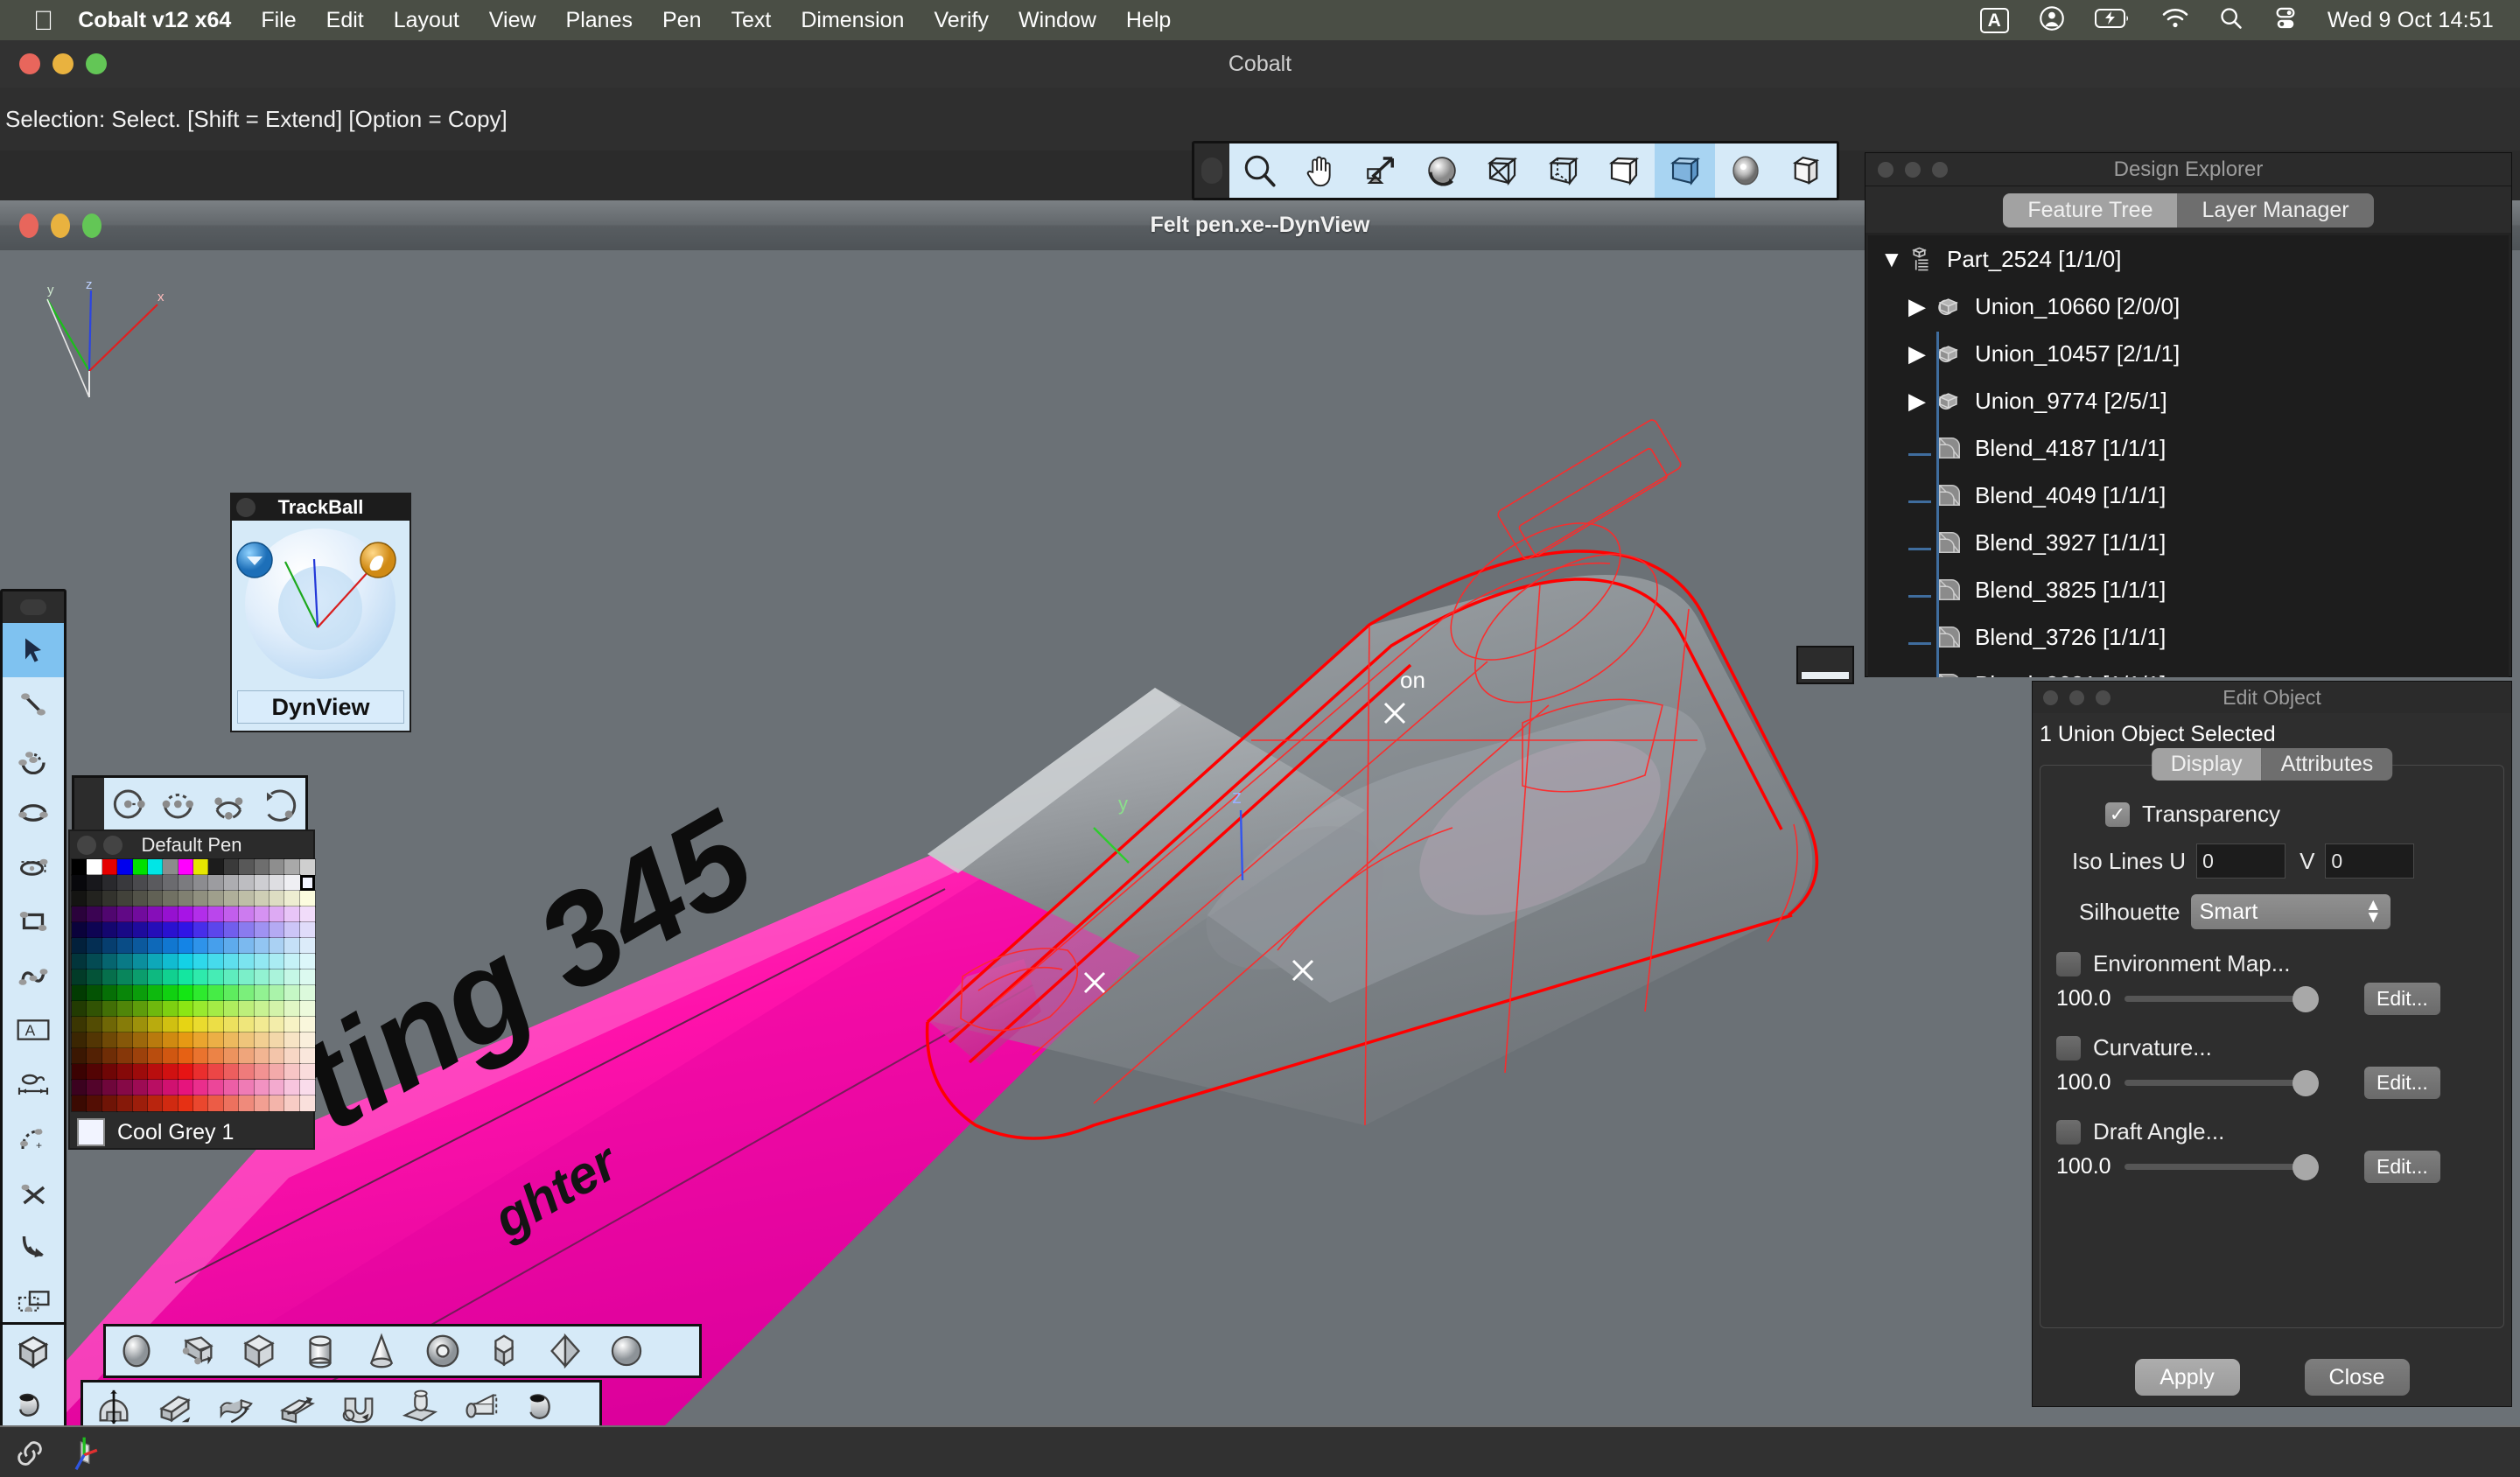 The image size is (2520, 1477). What do you see at coordinates (33, 759) in the screenshot?
I see `arc-tool-button` at bounding box center [33, 759].